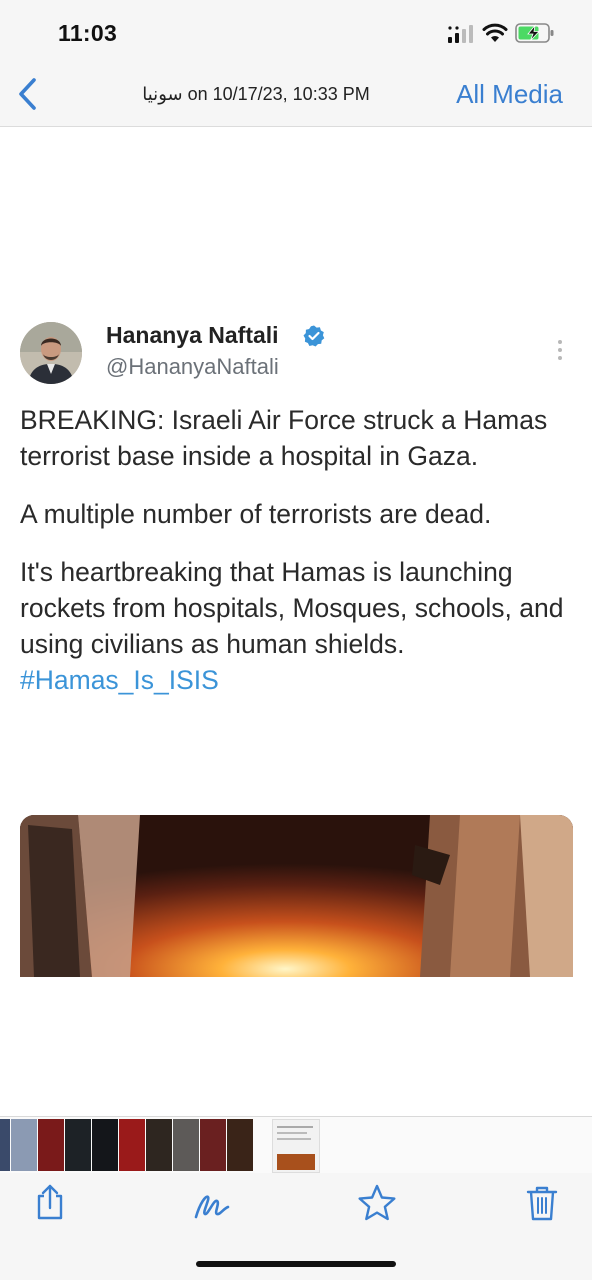 This screenshot has width=592, height=1280. What do you see at coordinates (119, 680) in the screenshot?
I see `hashtag-link: #Hamas_Is_ISIS` at bounding box center [119, 680].